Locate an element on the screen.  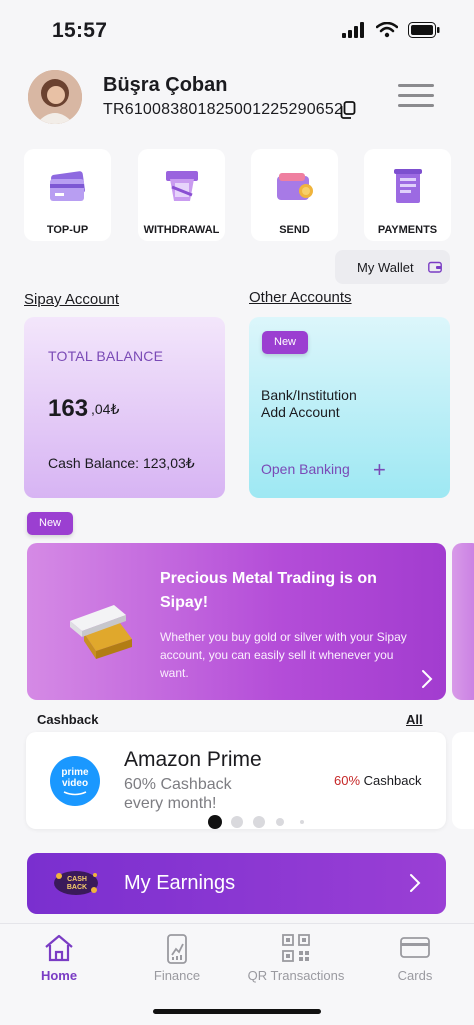
promo-title: Precious Metal Trading is on Sipay! is located at coordinates (268, 590).